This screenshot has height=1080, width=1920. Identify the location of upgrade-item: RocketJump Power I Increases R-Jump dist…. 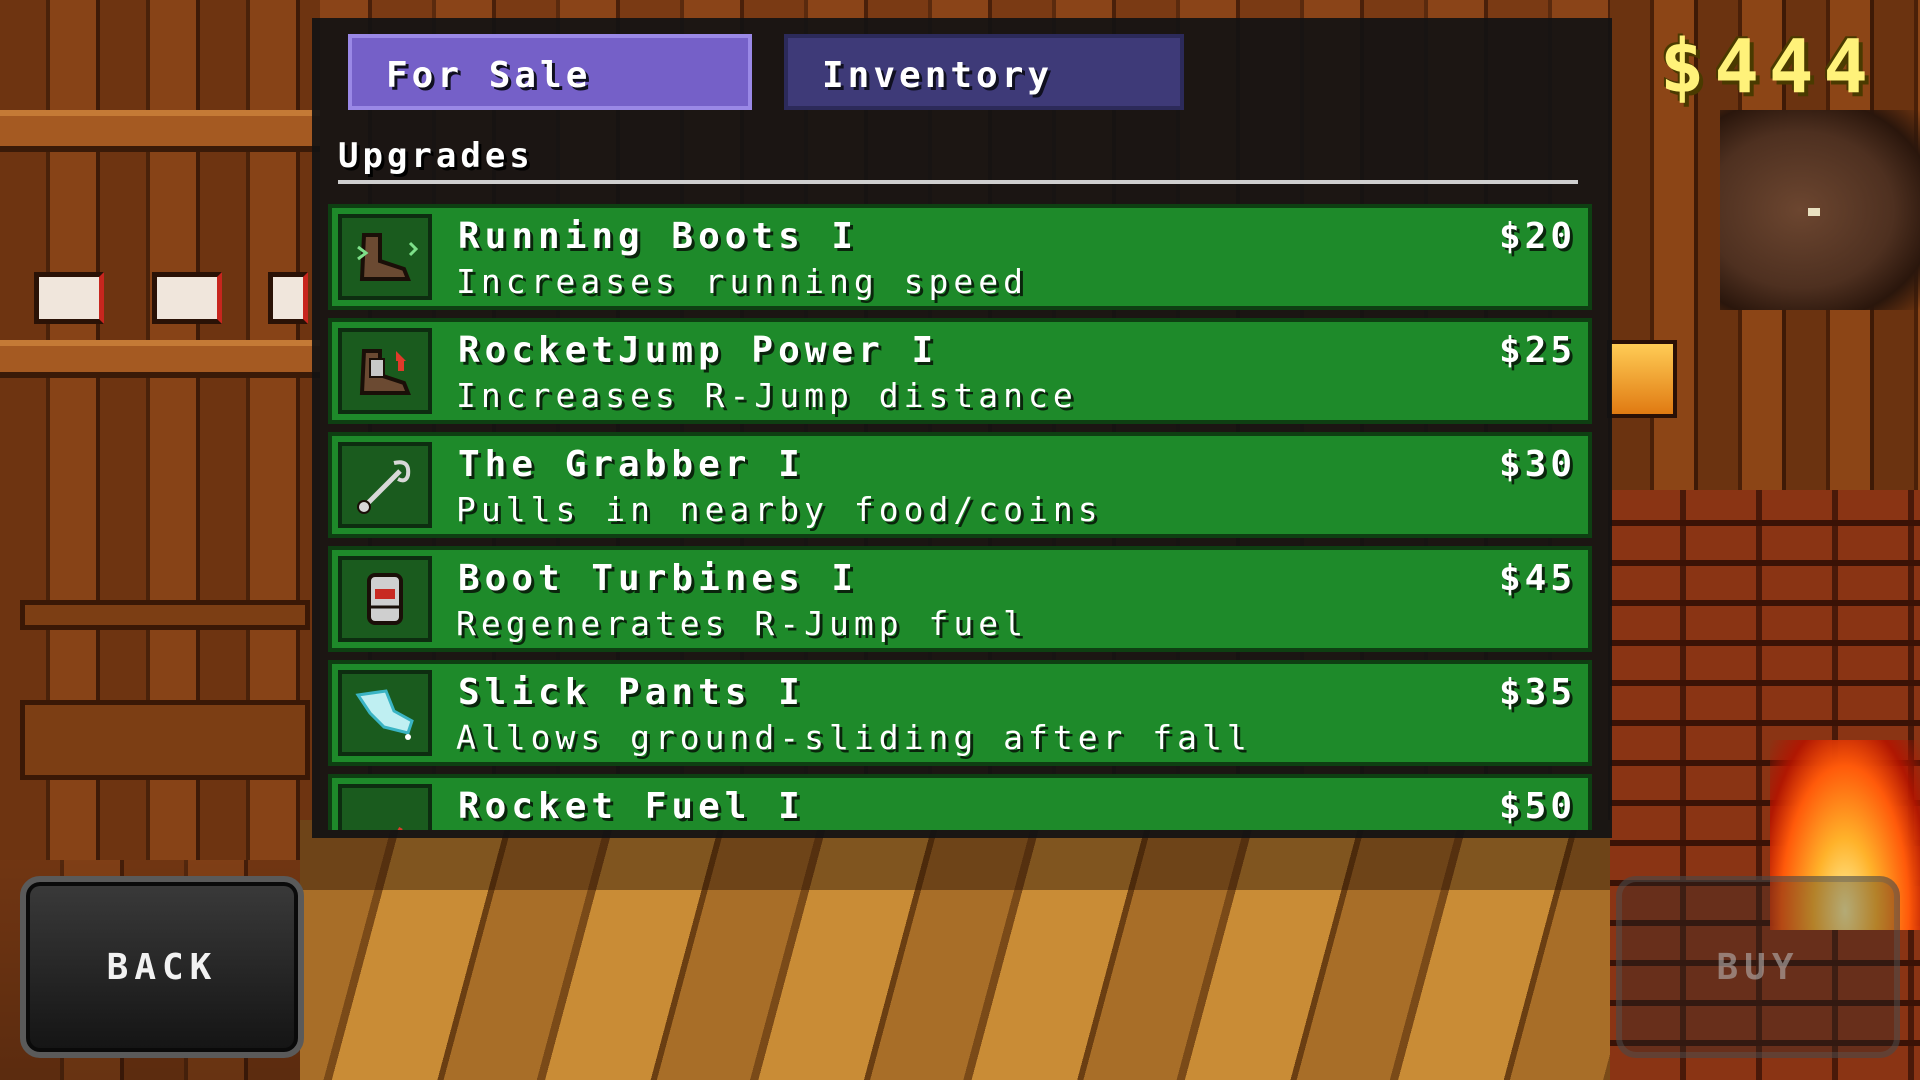
(960, 371).